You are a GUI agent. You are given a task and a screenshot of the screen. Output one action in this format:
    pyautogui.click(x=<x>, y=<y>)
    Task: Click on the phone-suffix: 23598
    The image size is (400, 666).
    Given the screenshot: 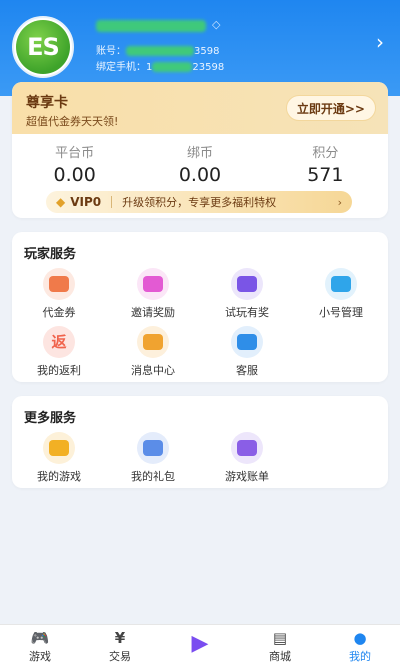 What is the action you would take?
    pyautogui.click(x=208, y=67)
    